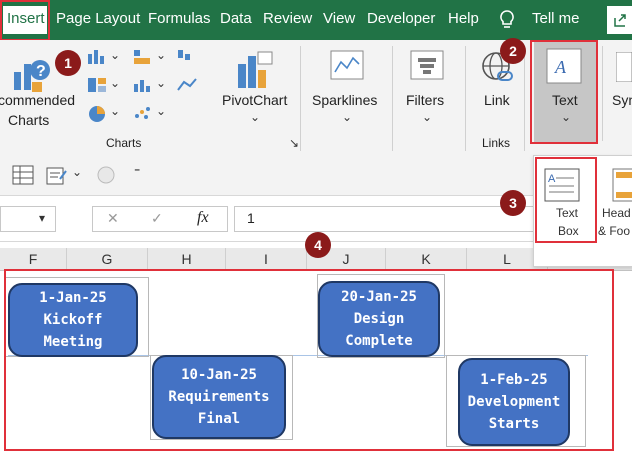 This screenshot has width=632, height=451. What do you see at coordinates (97, 59) in the screenshot?
I see `column-chart-icon` at bounding box center [97, 59].